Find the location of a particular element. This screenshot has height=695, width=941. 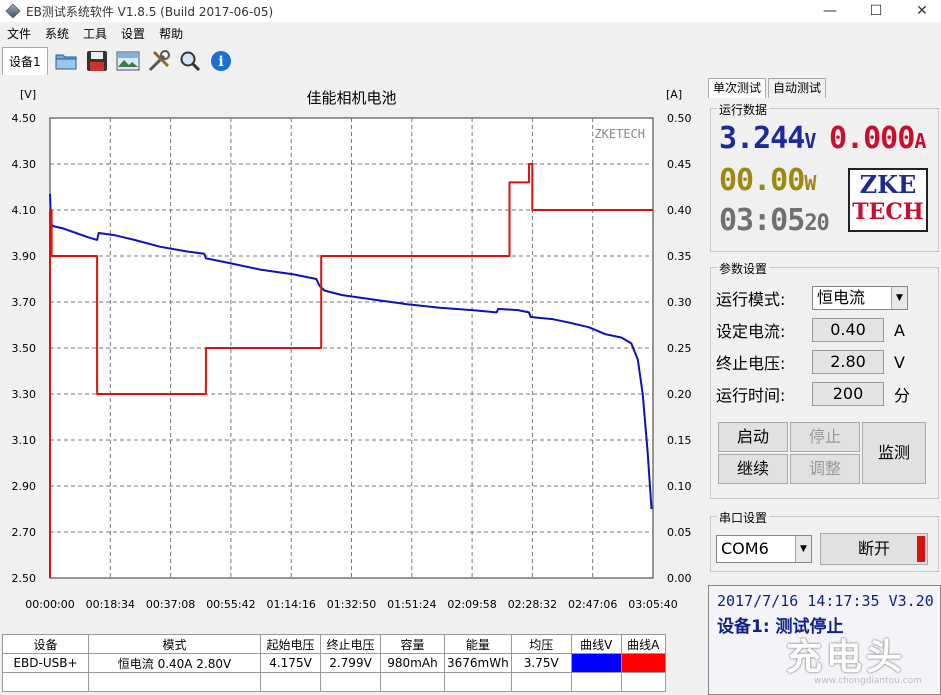

header-curve-a: 曲线A is located at coordinates (643, 644).